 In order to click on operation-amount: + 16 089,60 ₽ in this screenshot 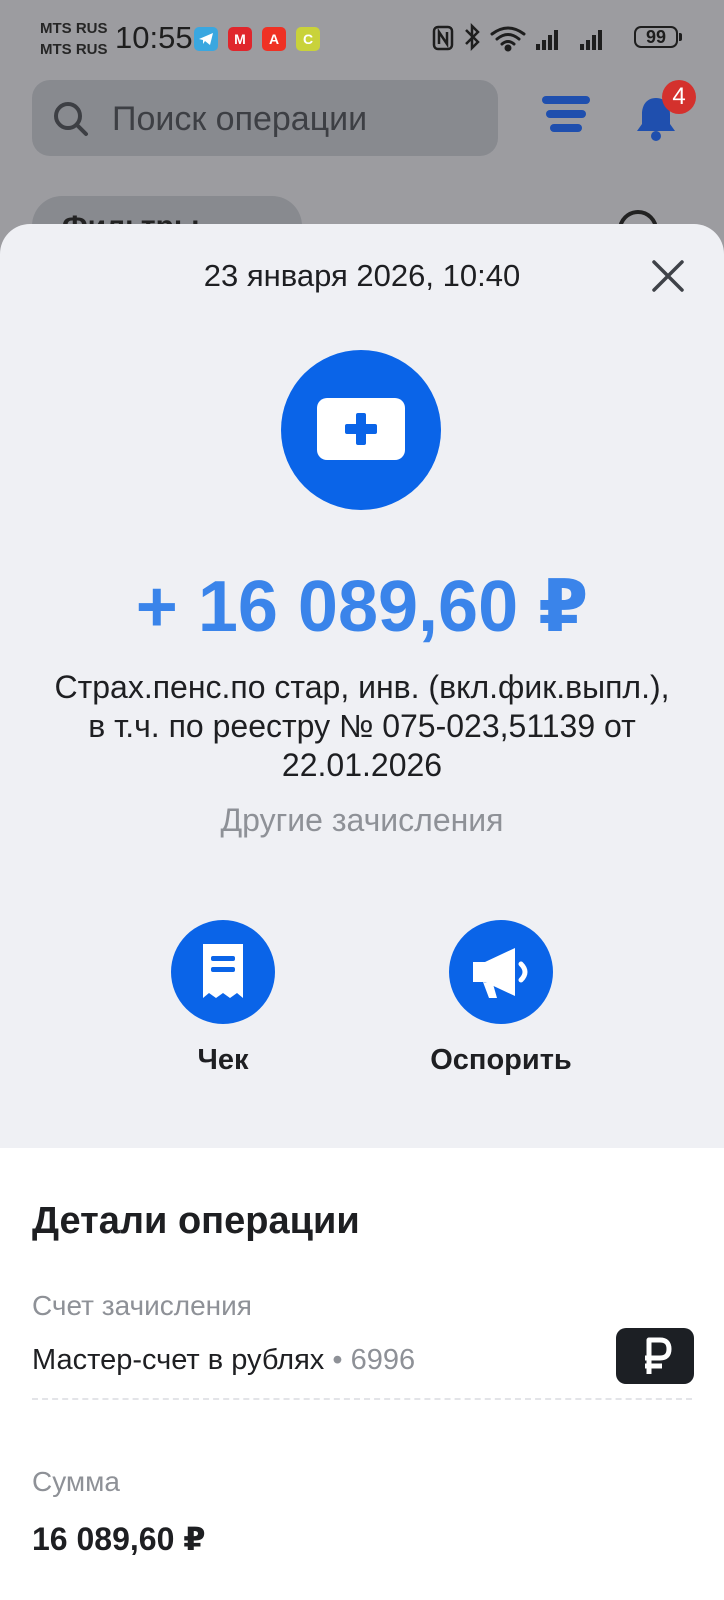, I will do `click(362, 607)`.